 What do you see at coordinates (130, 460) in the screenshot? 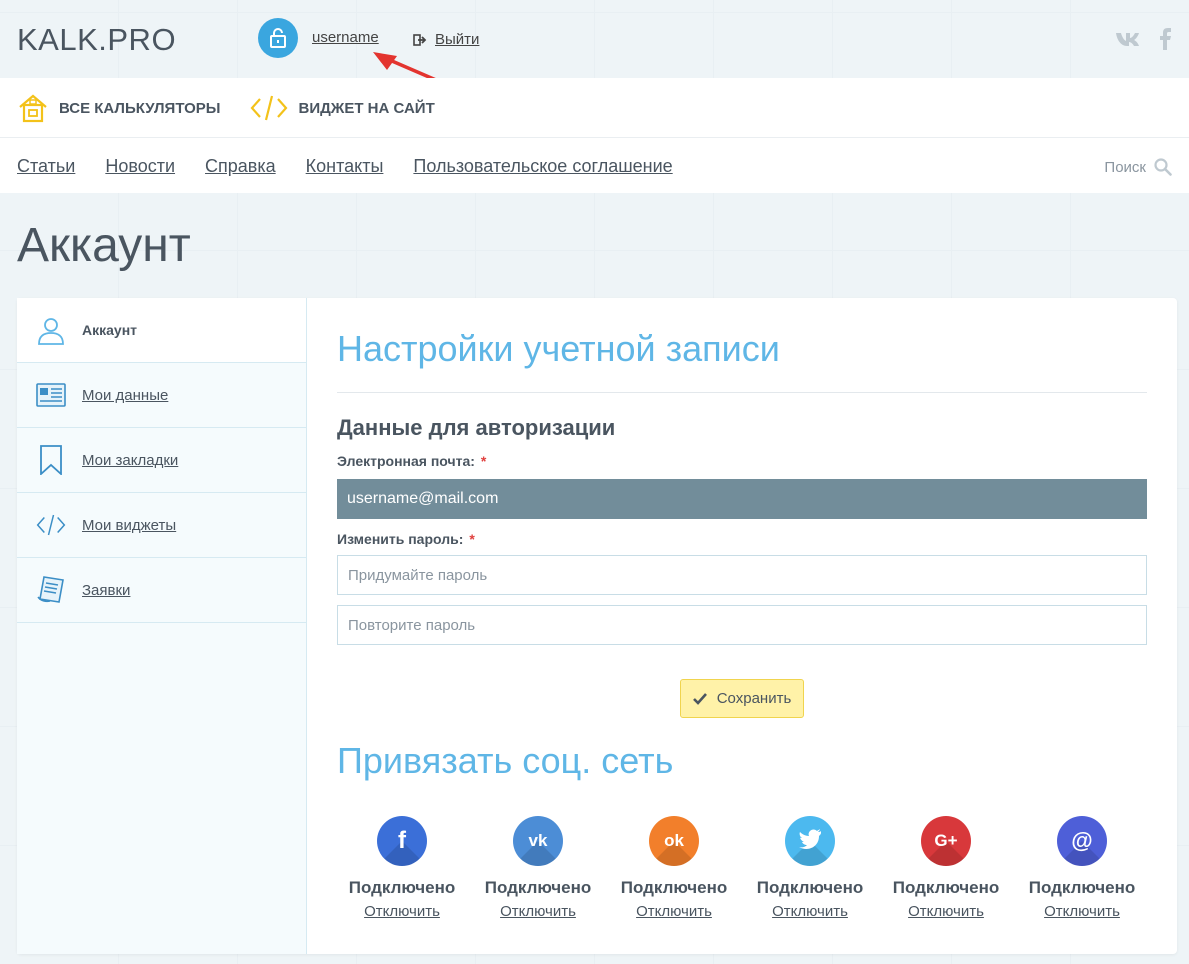
I see `sidebar-item-label: Мои закладки` at bounding box center [130, 460].